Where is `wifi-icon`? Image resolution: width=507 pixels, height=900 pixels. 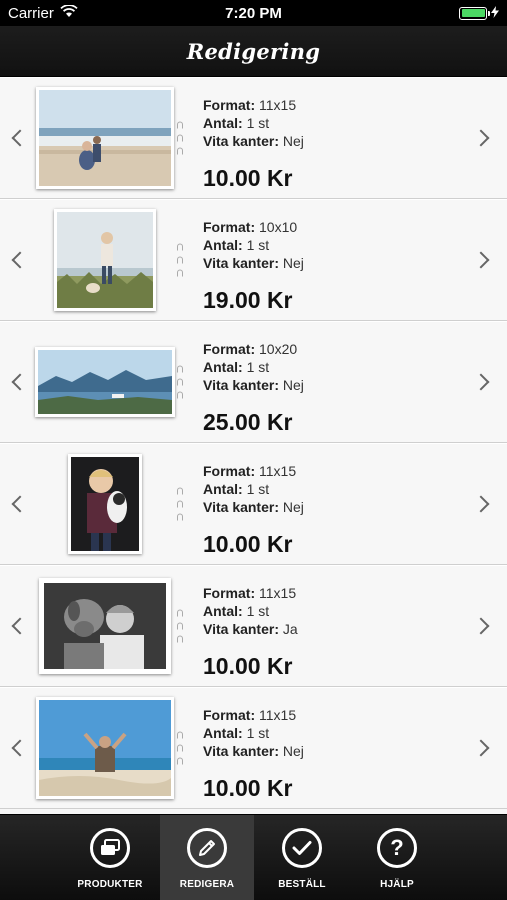
wifi-icon is located at coordinates (69, 12).